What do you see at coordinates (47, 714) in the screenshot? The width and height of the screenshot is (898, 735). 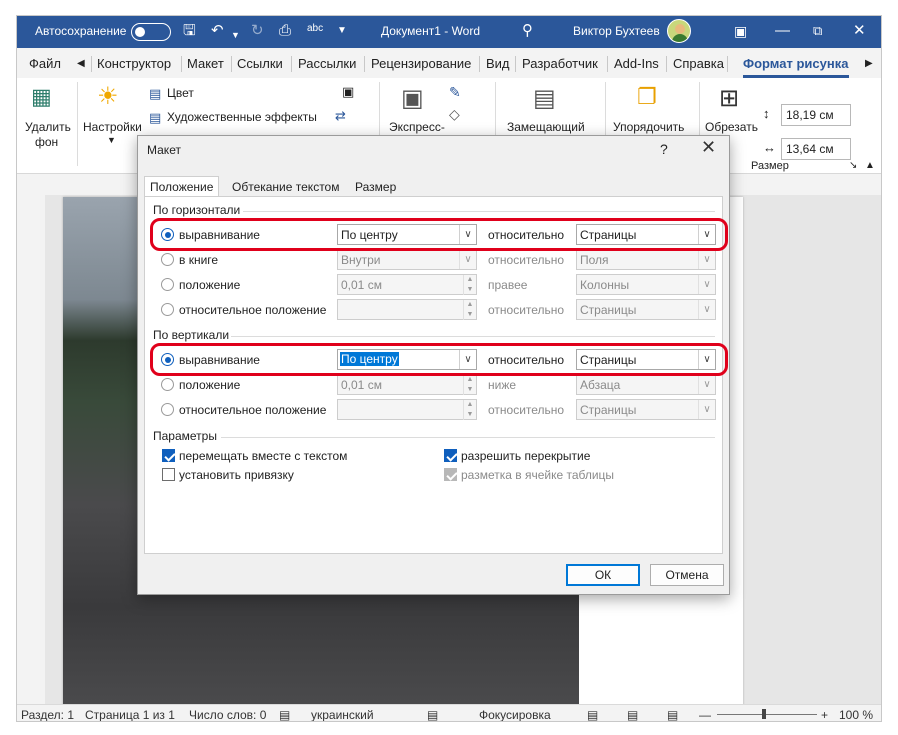 I see `status-section: Раздел: 1` at bounding box center [47, 714].